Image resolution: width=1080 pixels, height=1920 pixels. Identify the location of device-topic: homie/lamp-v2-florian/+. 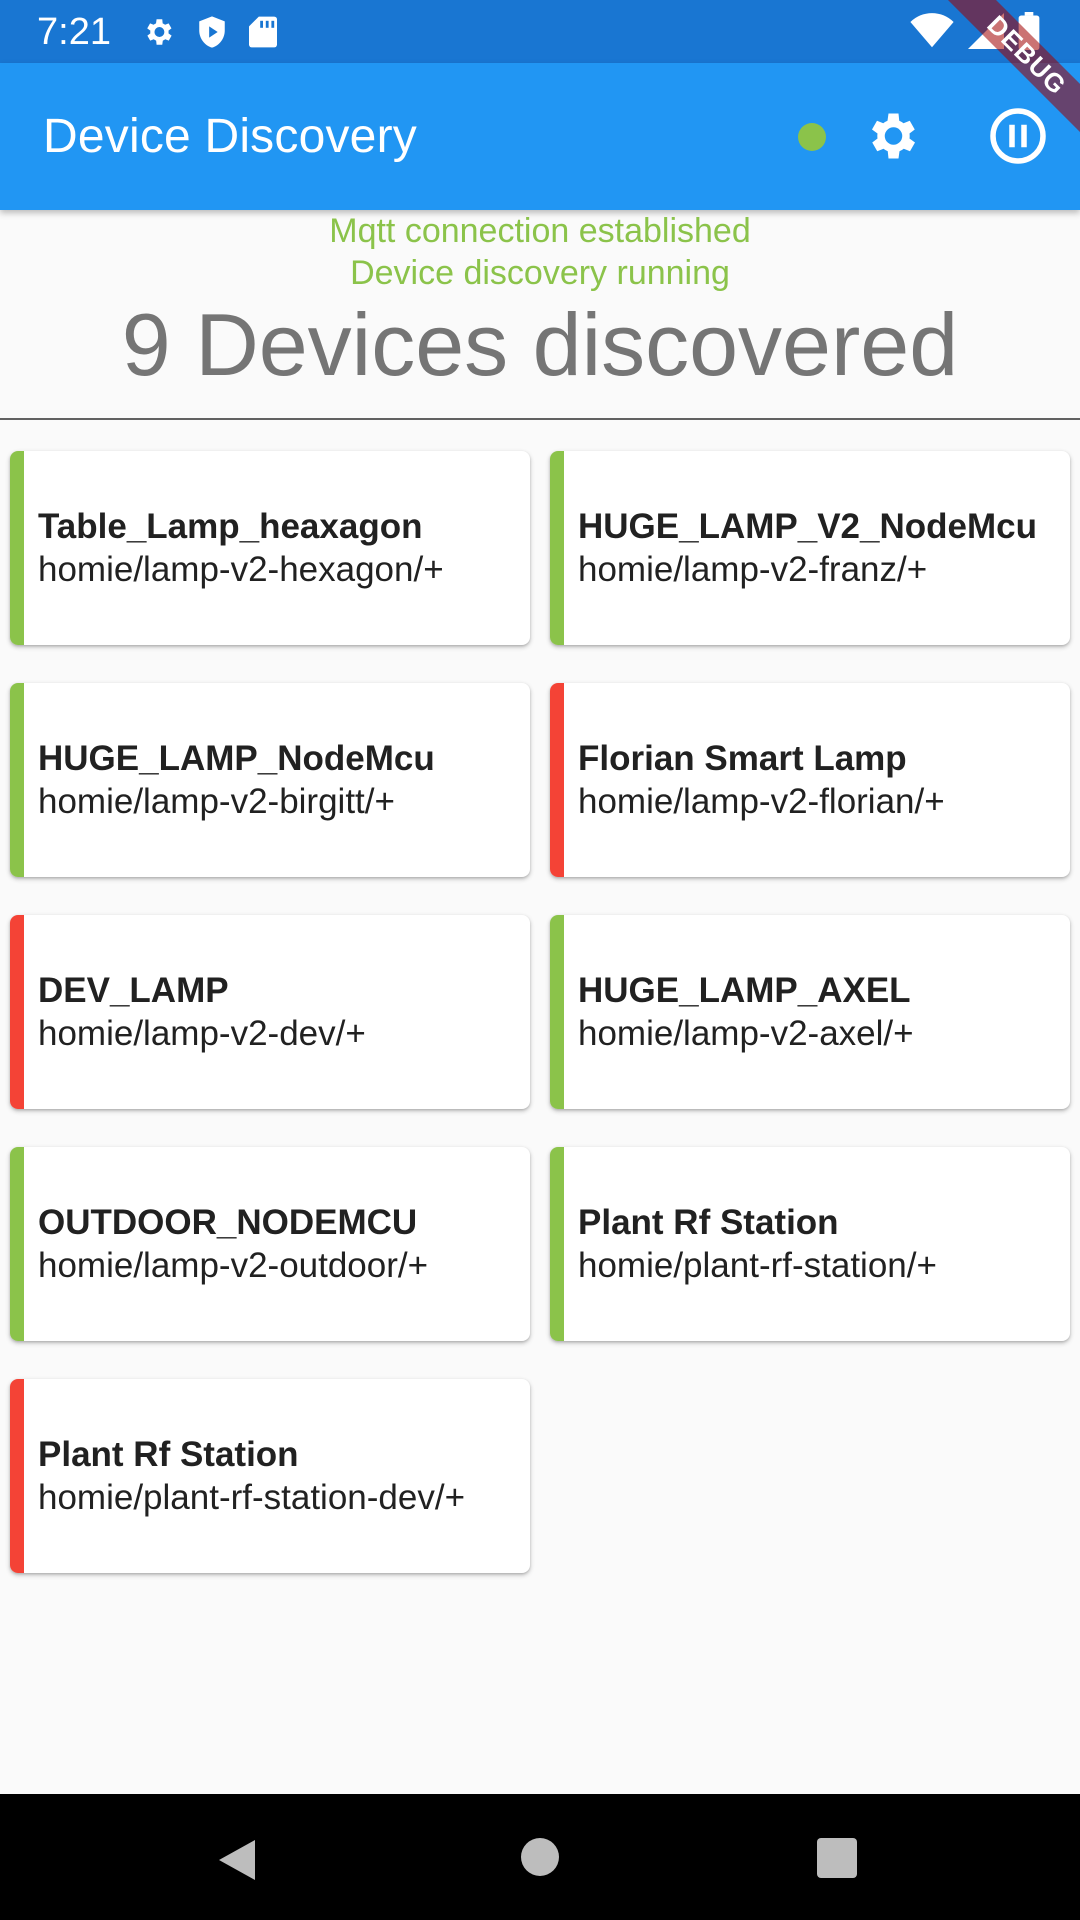
(761, 801).